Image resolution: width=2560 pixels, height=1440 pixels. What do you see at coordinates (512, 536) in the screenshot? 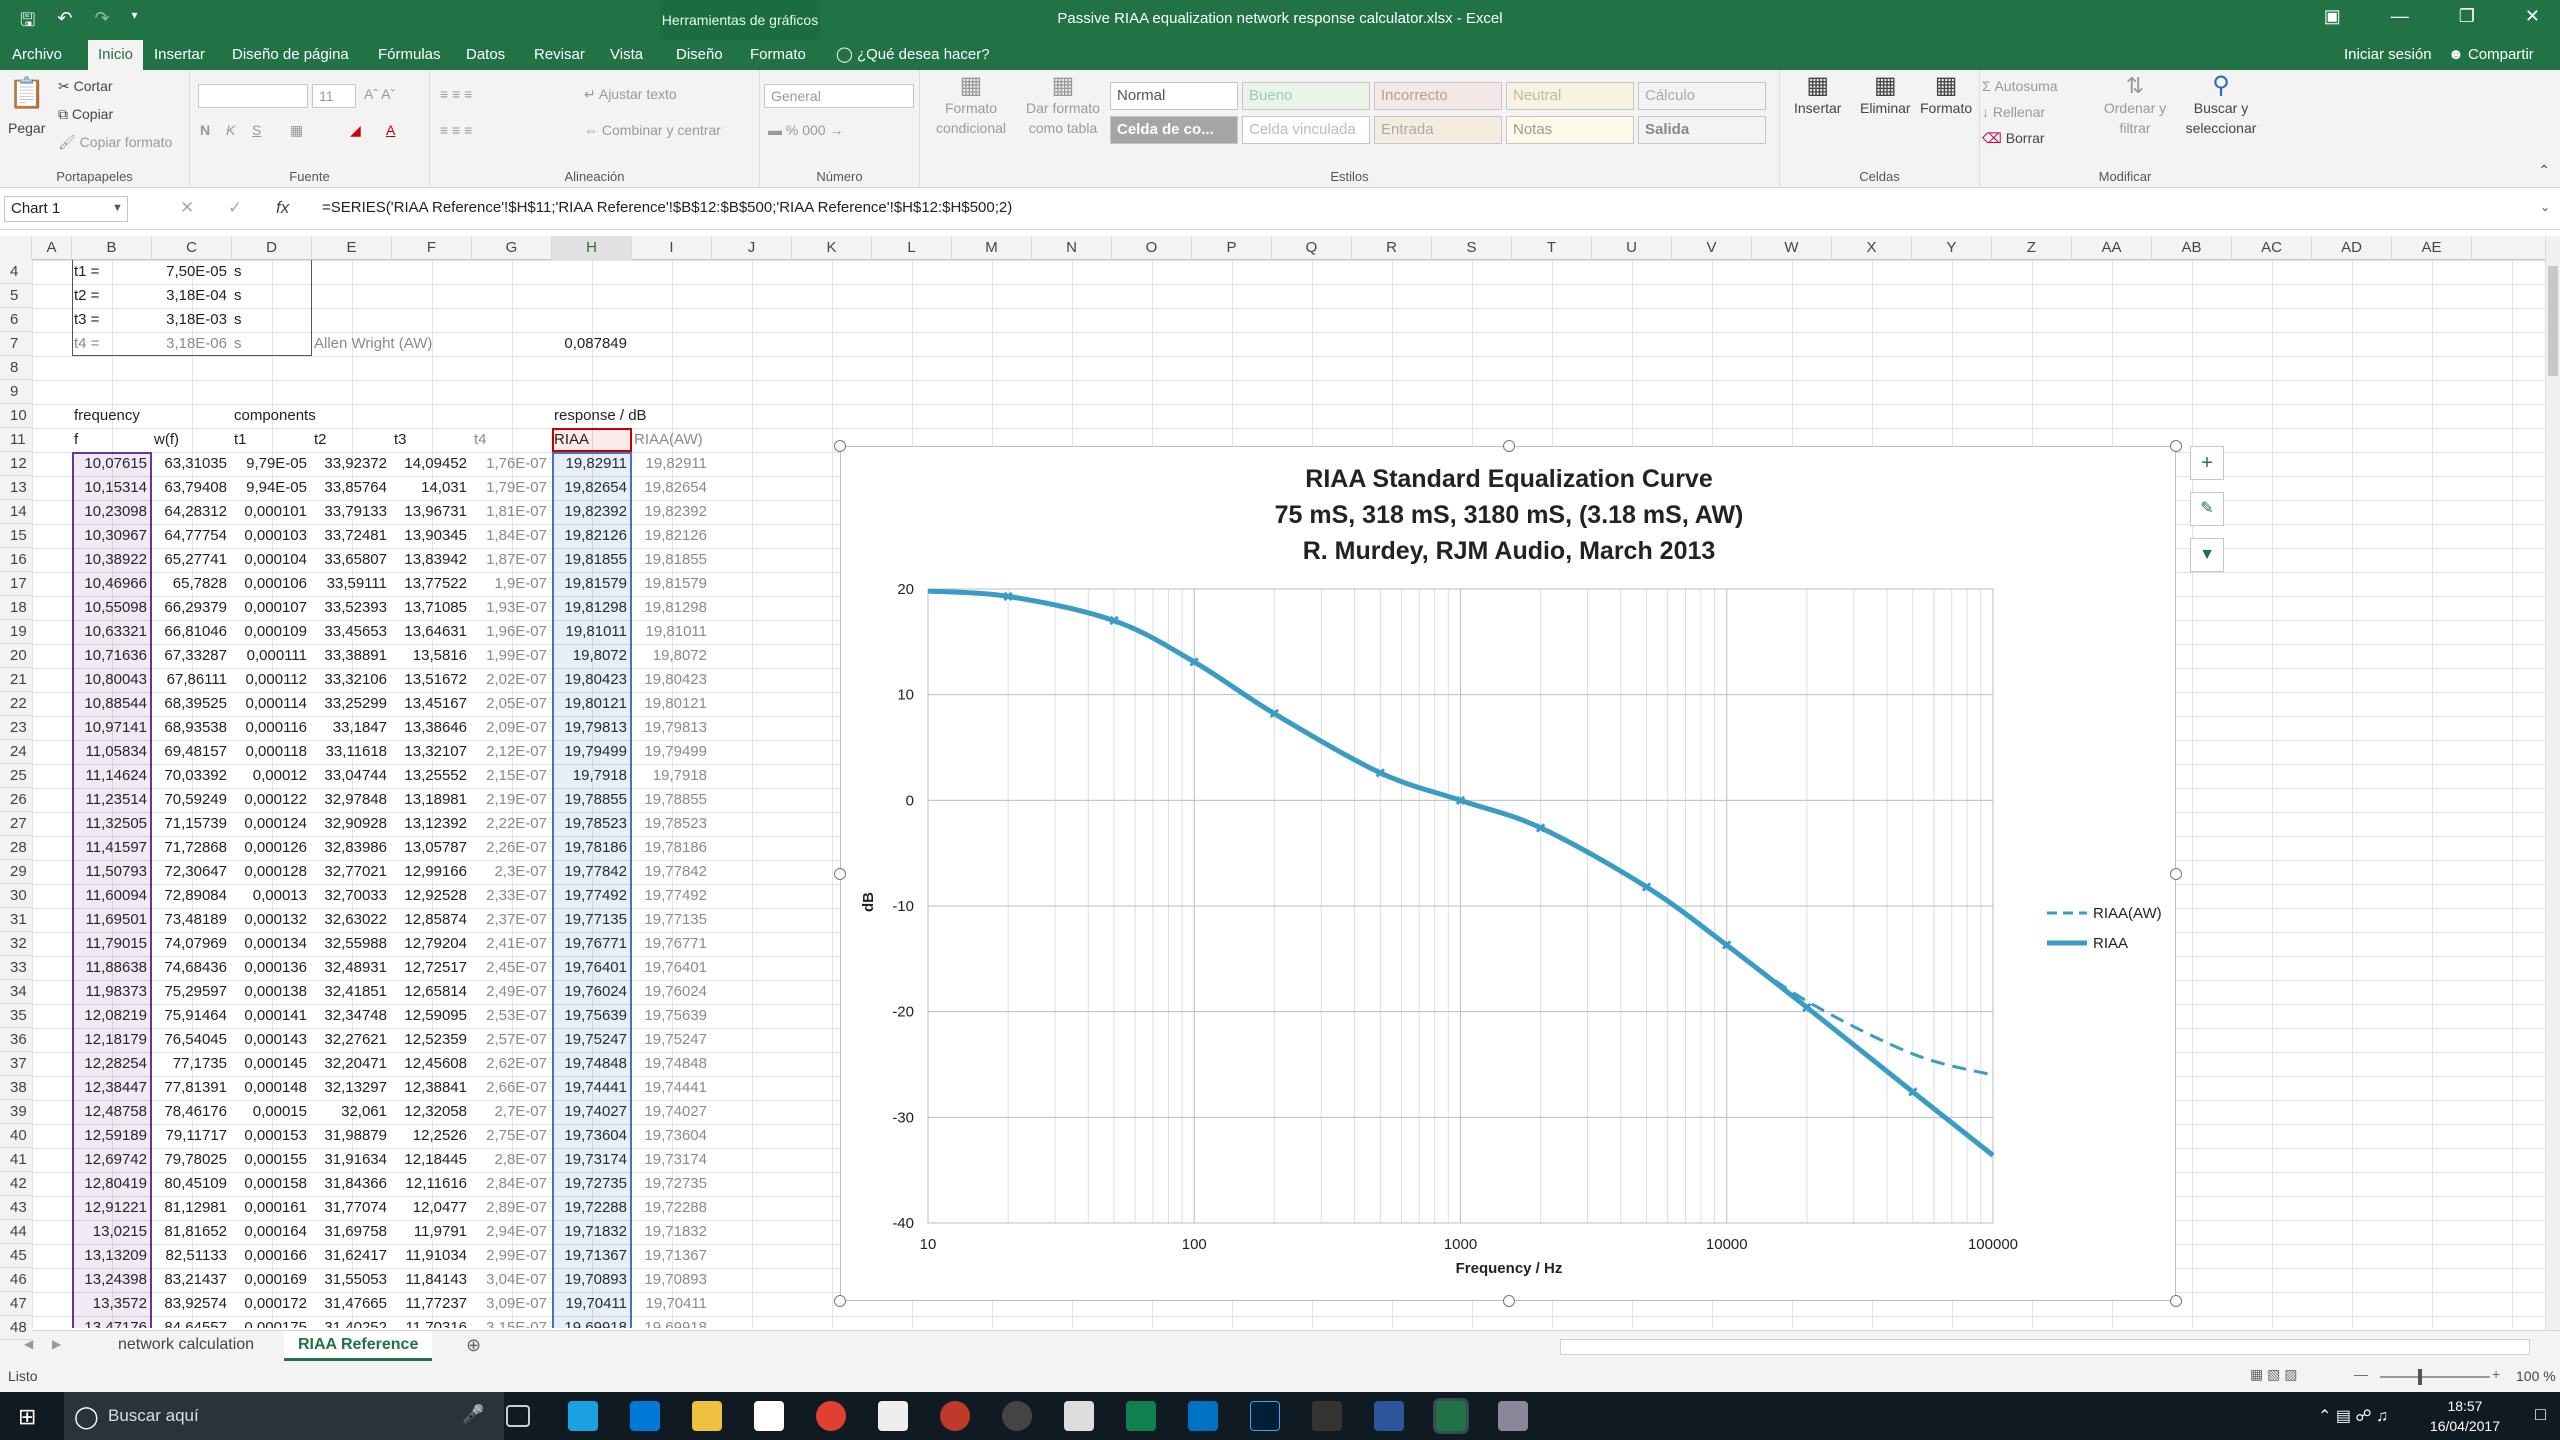
I see `cell: 1,84E-07` at bounding box center [512, 536].